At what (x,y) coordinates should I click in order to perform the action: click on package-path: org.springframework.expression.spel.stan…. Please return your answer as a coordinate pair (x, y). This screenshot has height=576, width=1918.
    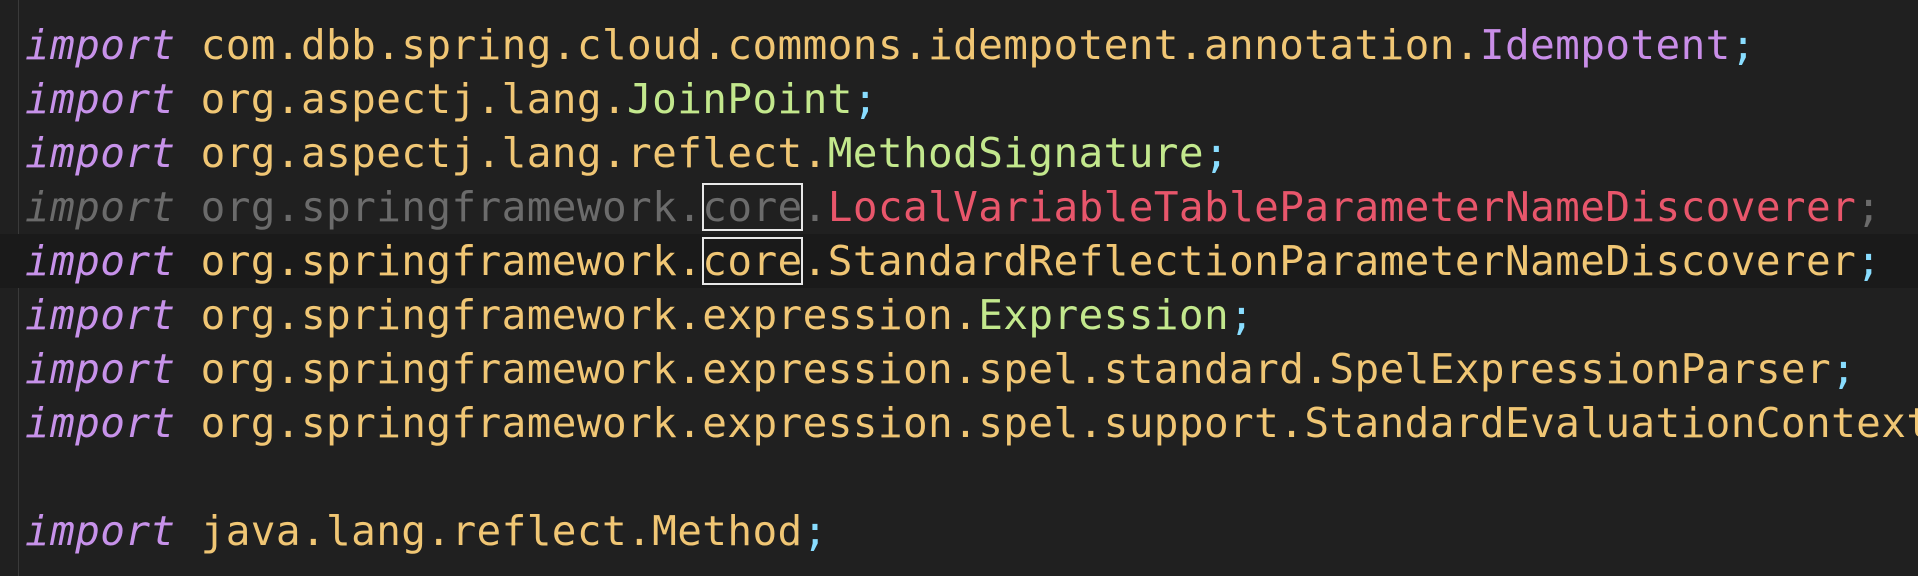
    Looking at the image, I should click on (765, 369).